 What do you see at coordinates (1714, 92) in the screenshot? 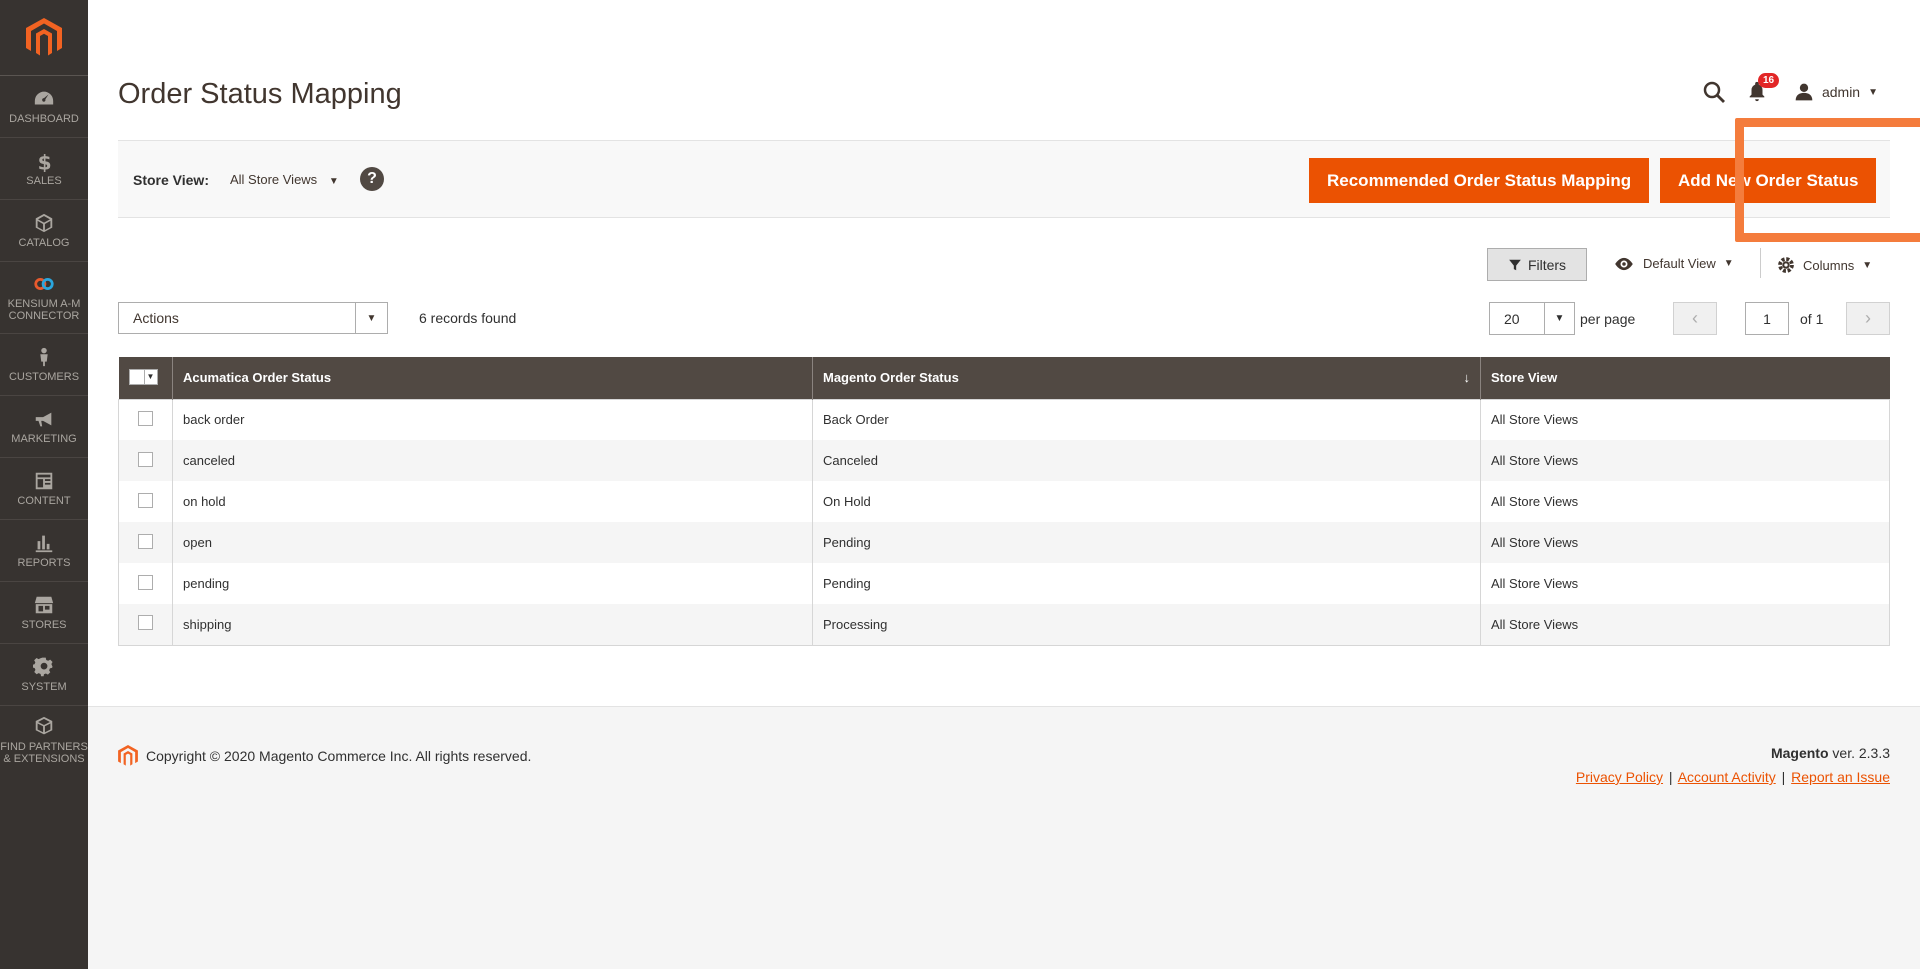
I see `search-icon` at bounding box center [1714, 92].